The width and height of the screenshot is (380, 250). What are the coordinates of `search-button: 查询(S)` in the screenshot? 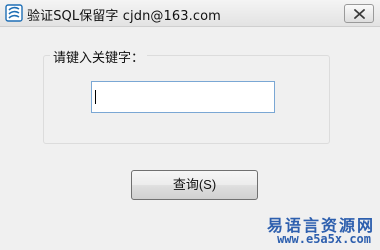 It's located at (194, 185).